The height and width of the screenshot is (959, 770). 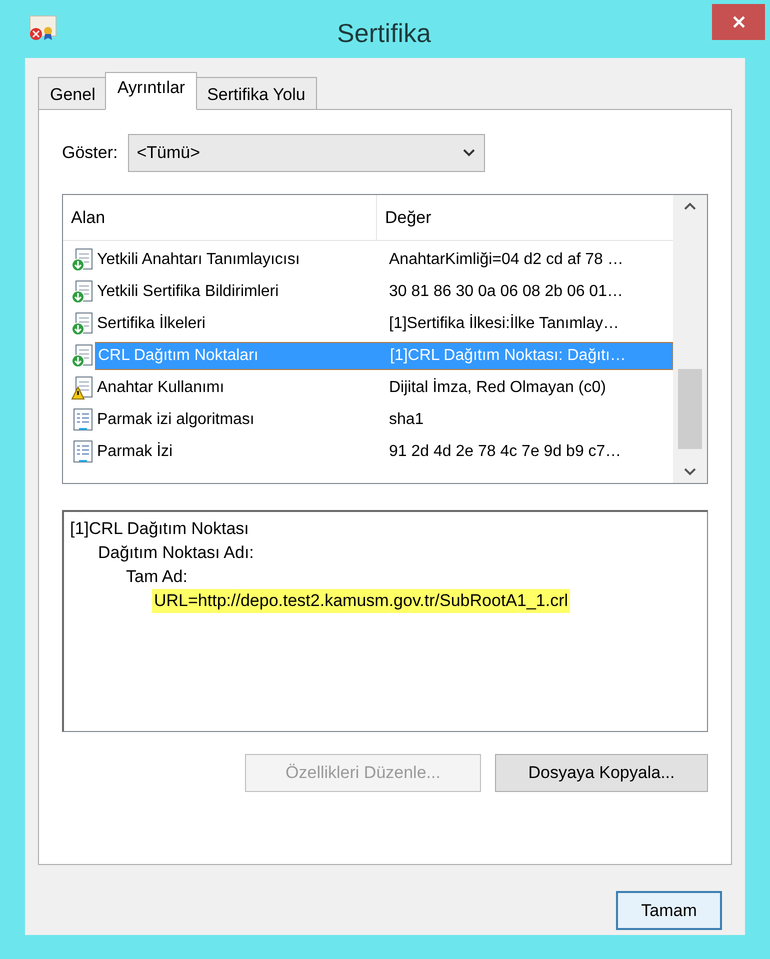 I want to click on field-cell-text: Yetkili Anahtarı Tanımlayıcısı, so click(x=198, y=260).